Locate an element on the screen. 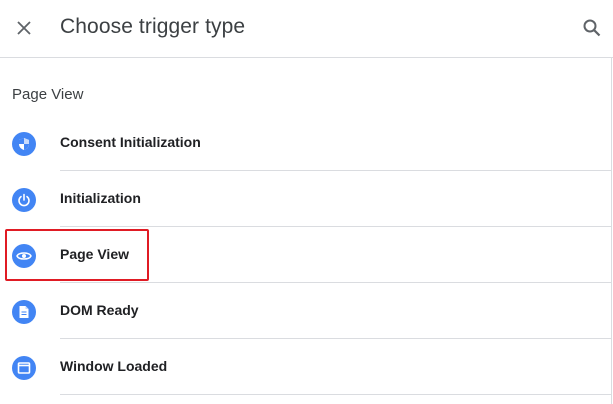 This screenshot has width=613, height=404. close-icon is located at coordinates (24, 28).